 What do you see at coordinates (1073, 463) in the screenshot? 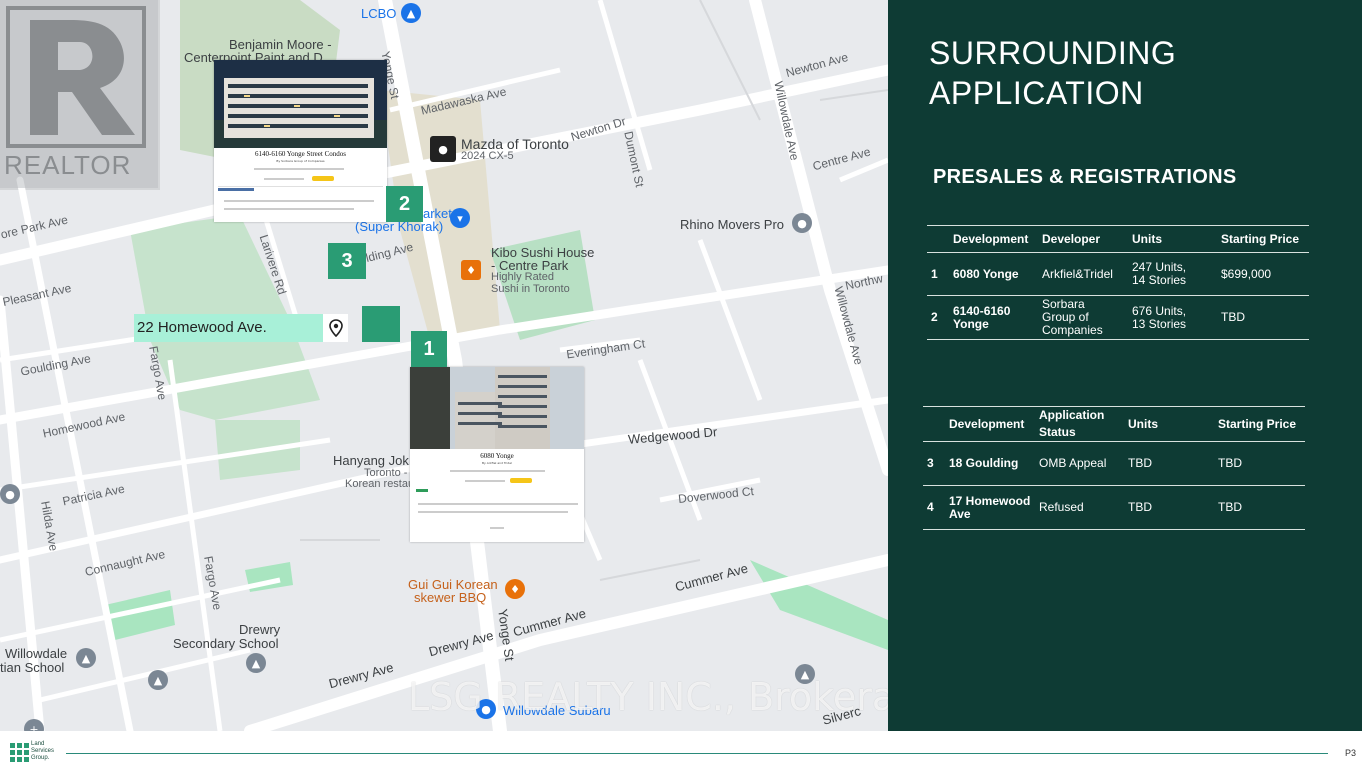
I see `row-status: OMB Appeal` at bounding box center [1073, 463].